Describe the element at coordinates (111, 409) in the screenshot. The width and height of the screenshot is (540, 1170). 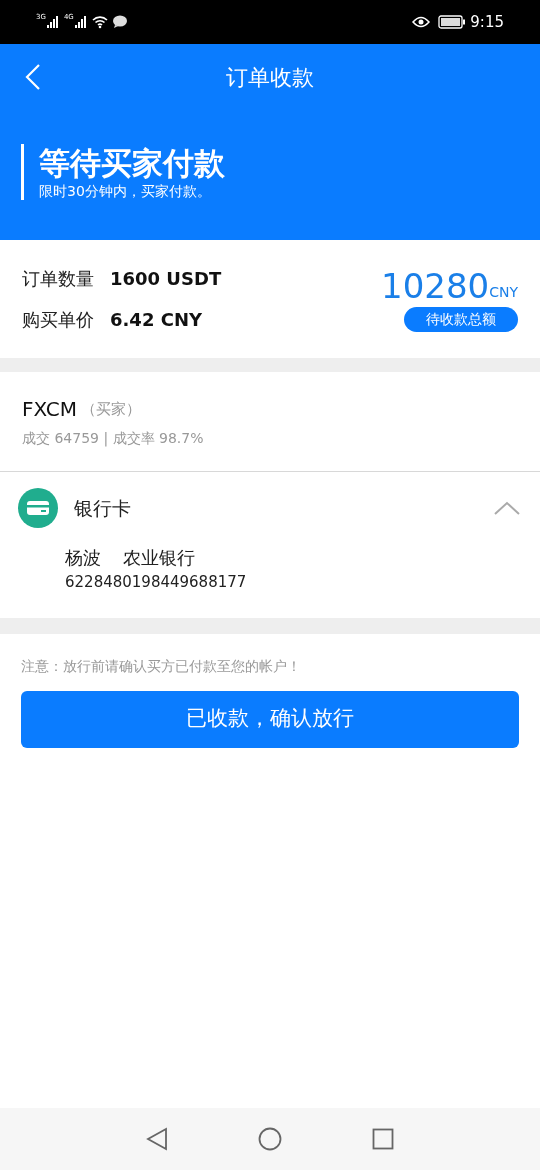
I see `buyer-role: （买家）` at that location.